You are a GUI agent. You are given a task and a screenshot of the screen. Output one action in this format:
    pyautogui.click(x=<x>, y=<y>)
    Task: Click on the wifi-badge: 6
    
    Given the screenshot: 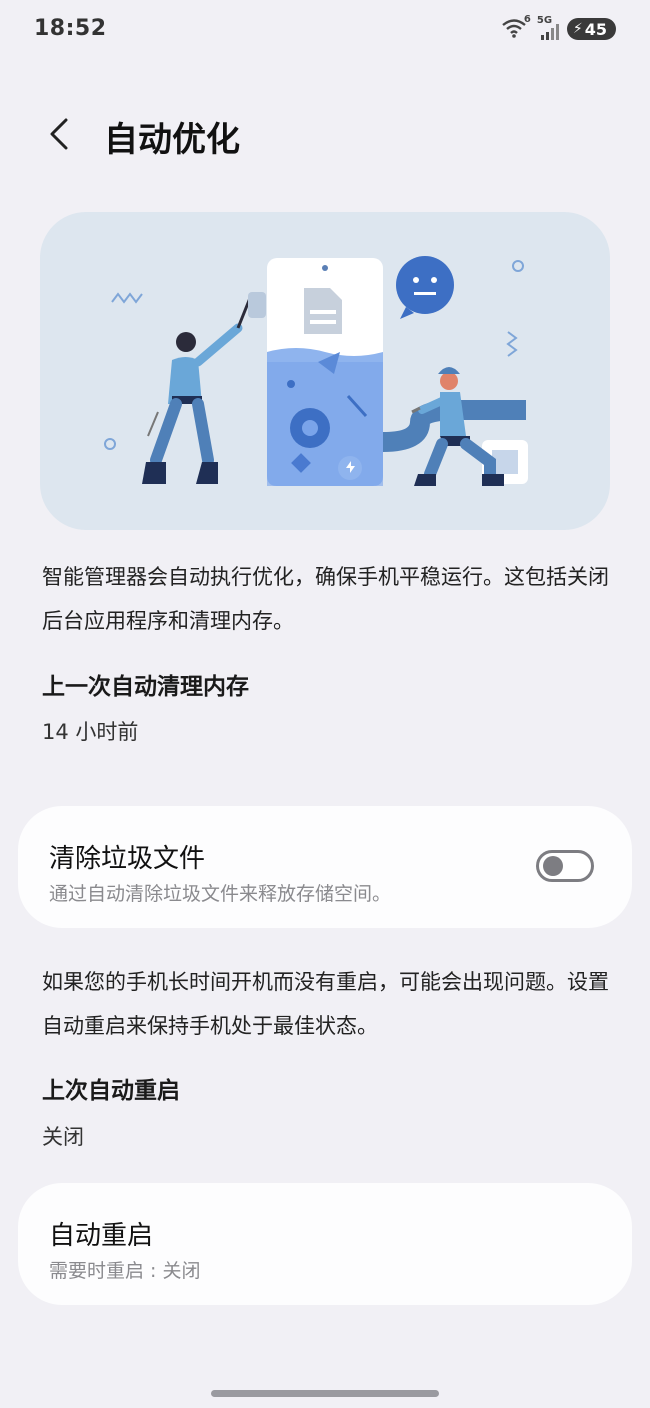 What is the action you would take?
    pyautogui.click(x=527, y=19)
    